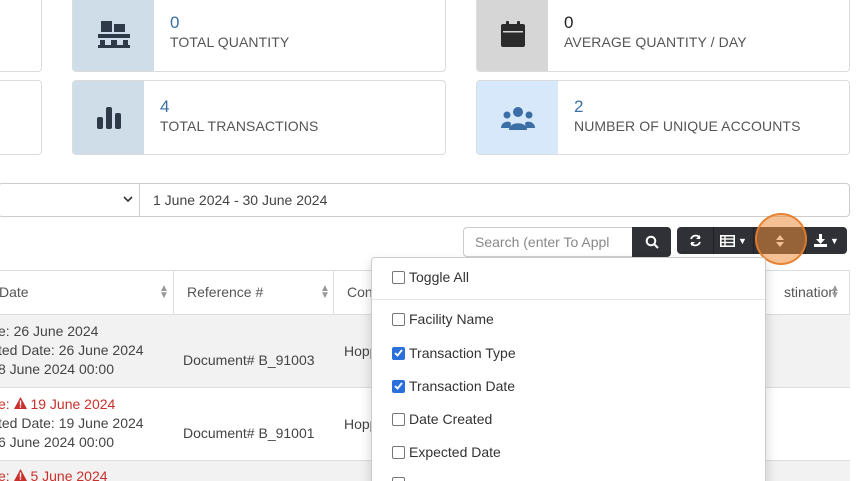  I want to click on search-button, so click(651, 242).